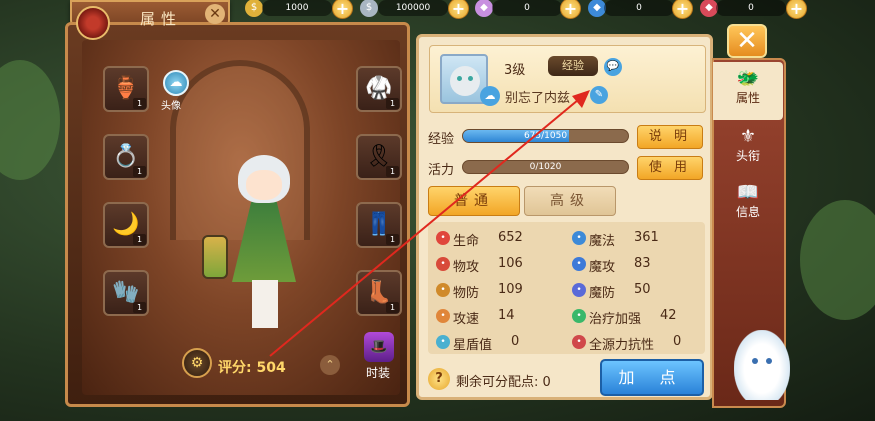  What do you see at coordinates (264, 185) in the screenshot?
I see `character-face` at bounding box center [264, 185].